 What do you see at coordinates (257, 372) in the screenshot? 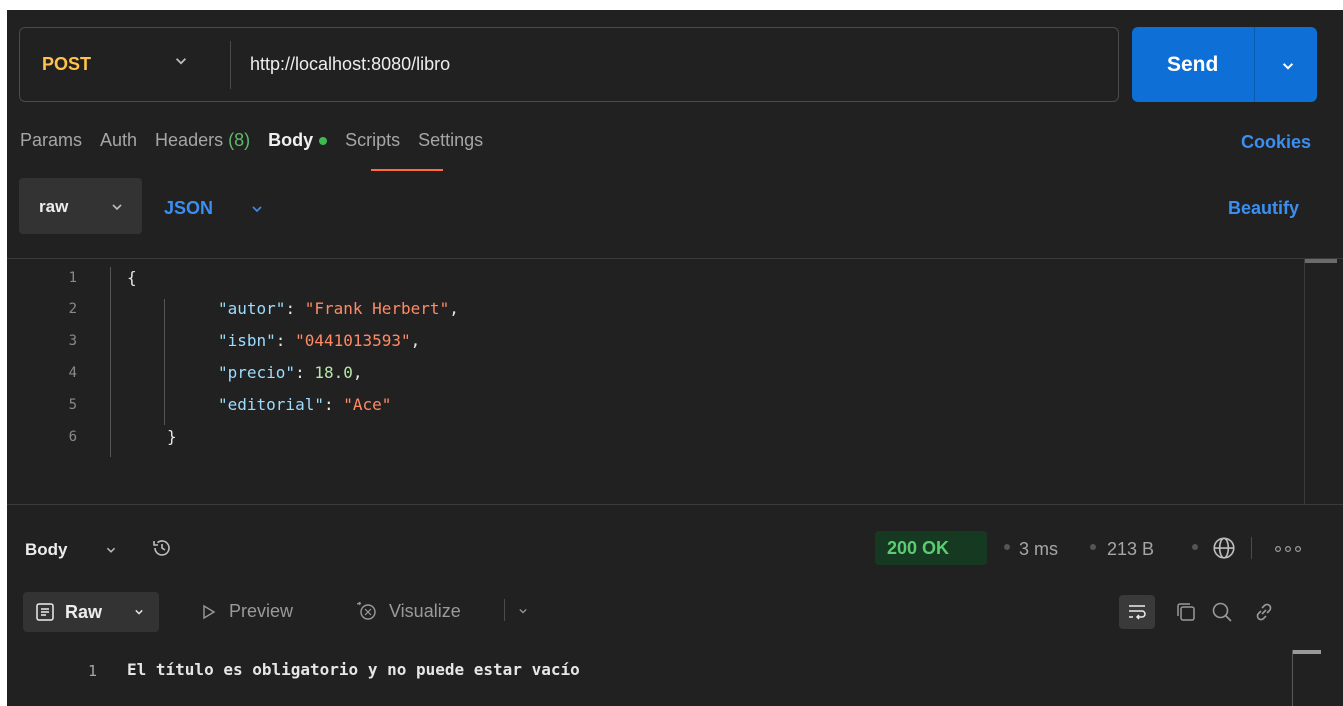
I see `json-key: "precio"` at bounding box center [257, 372].